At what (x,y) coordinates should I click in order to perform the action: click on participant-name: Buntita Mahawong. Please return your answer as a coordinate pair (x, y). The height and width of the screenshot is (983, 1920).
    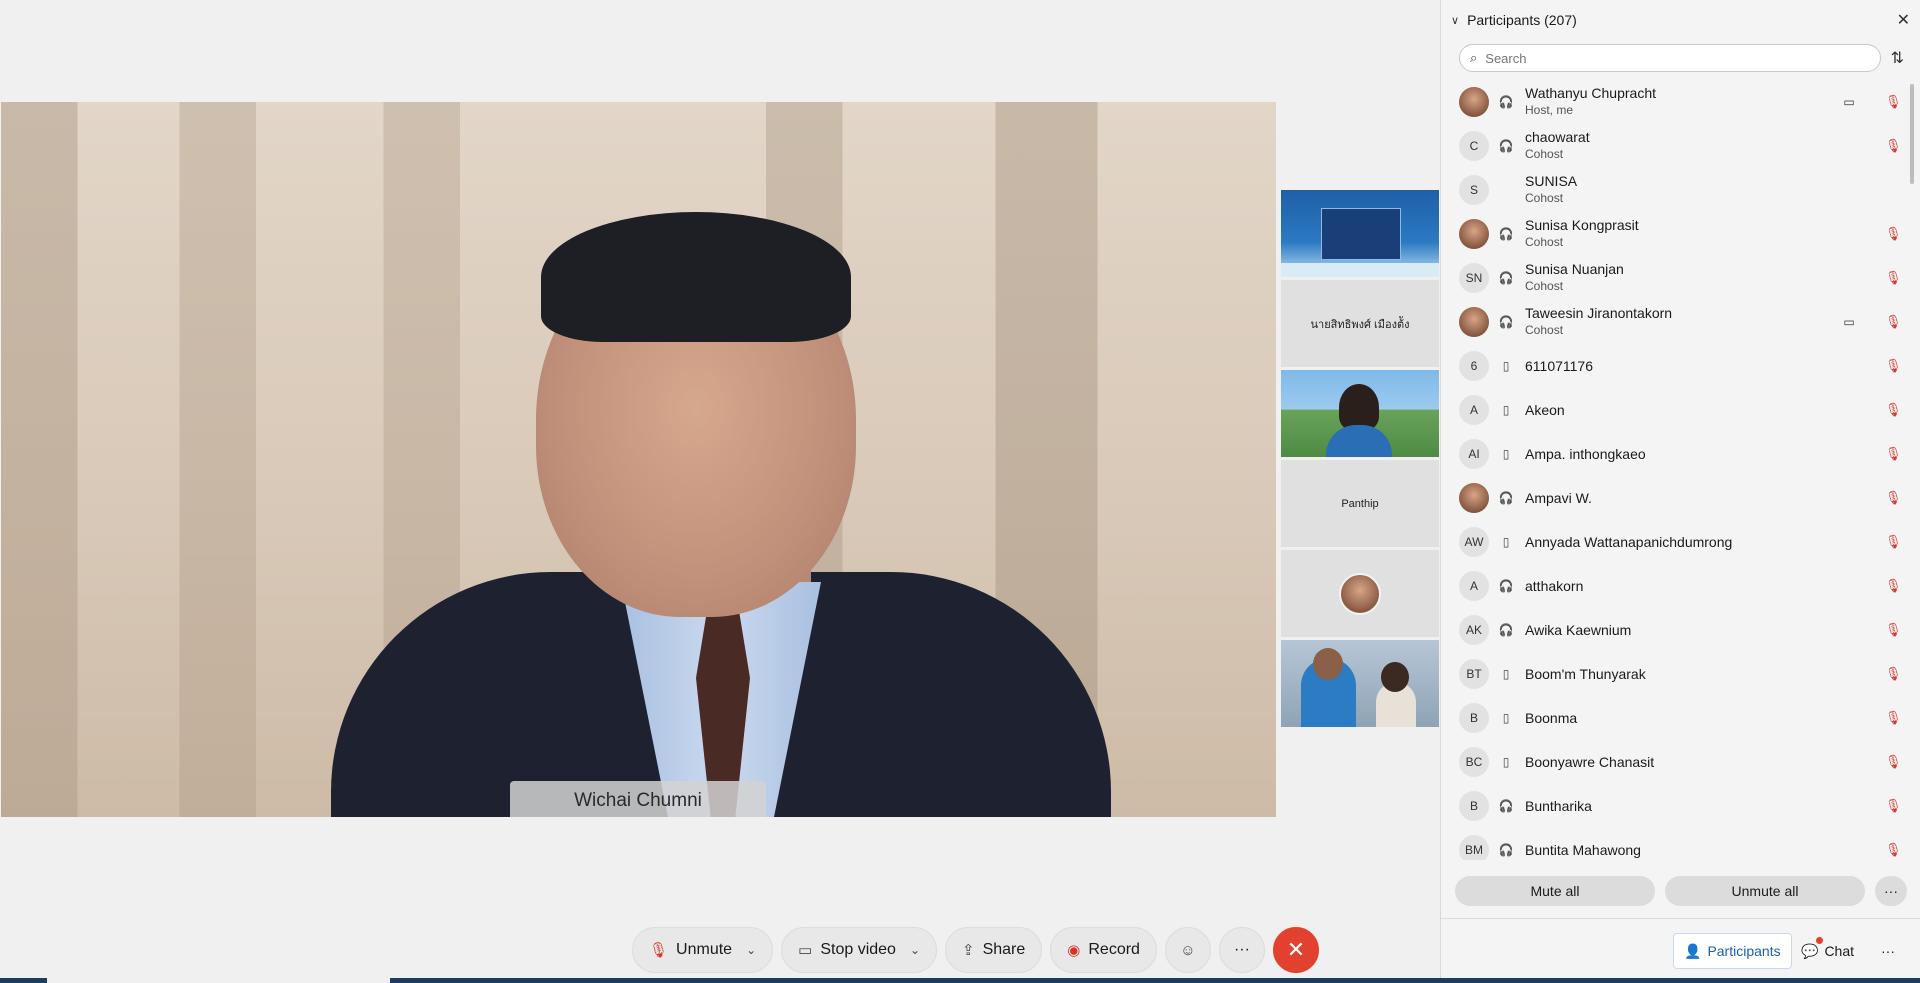
    Looking at the image, I should click on (1583, 849).